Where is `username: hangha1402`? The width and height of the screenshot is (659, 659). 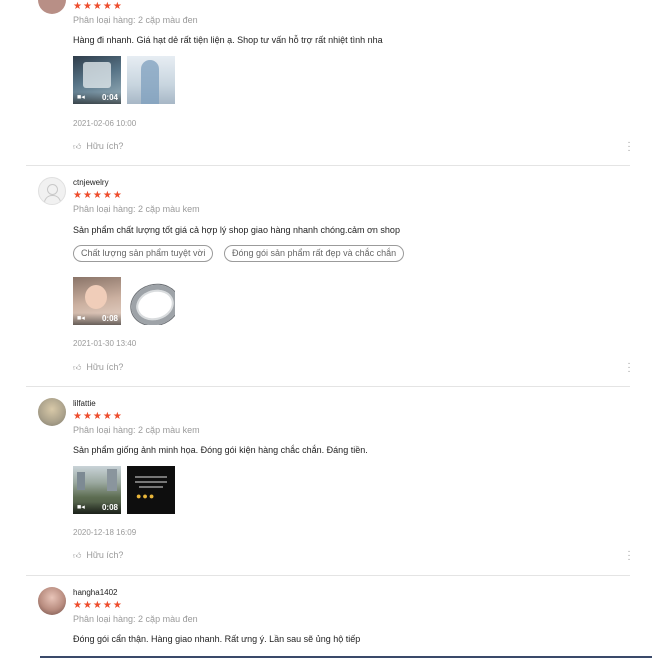
username: hangha1402 is located at coordinates (95, 592).